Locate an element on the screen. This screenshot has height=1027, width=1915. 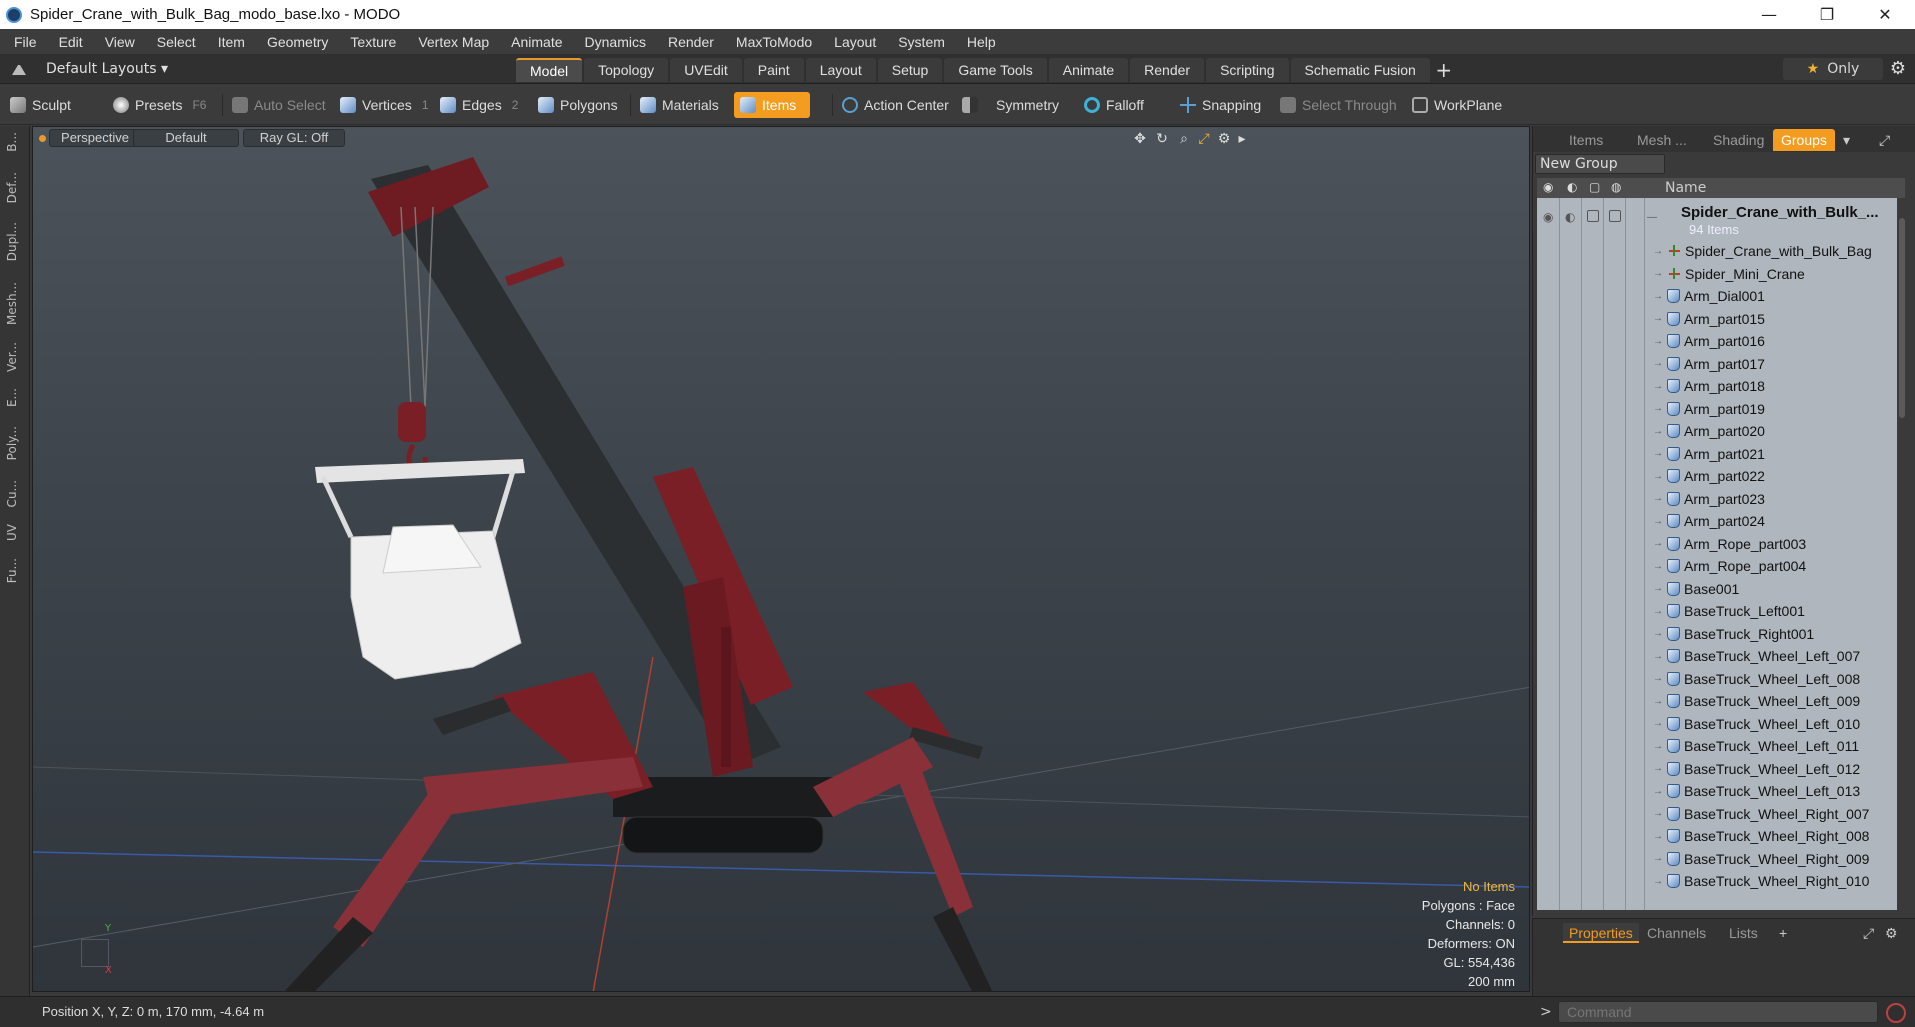
tab-scripting: Scripting is located at coordinates (1247, 70).